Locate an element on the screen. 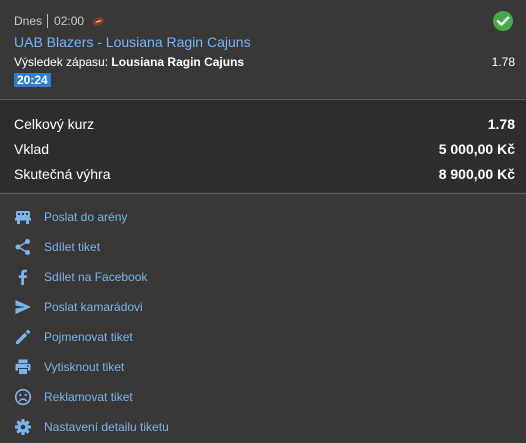 The image size is (526, 443). sad-face-icon is located at coordinates (23, 397).